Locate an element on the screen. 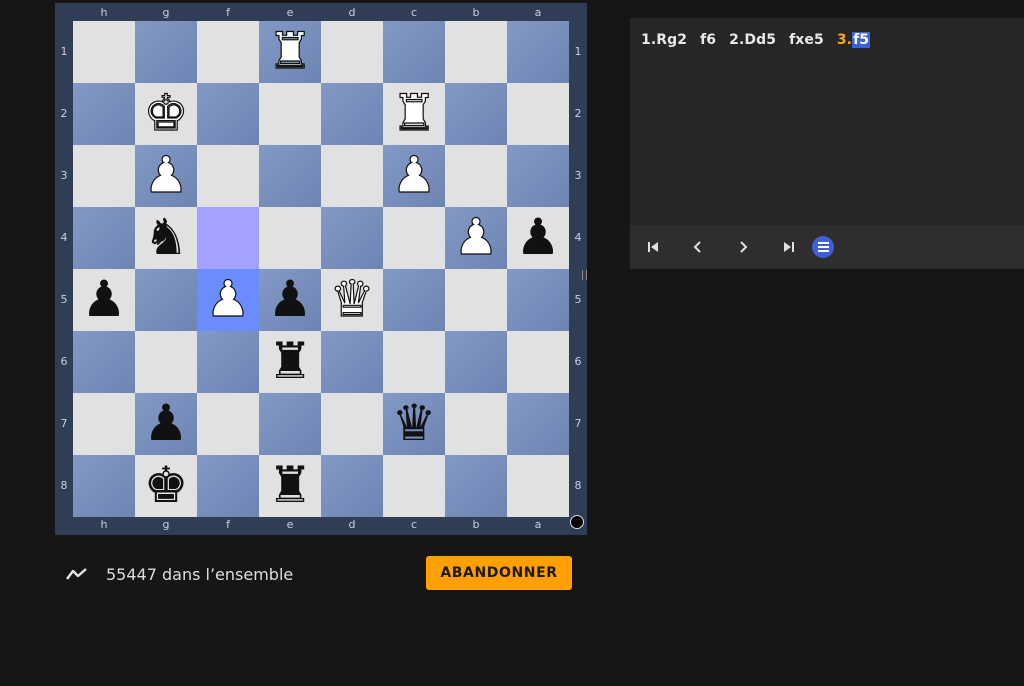  square-f4 is located at coordinates (228, 238).